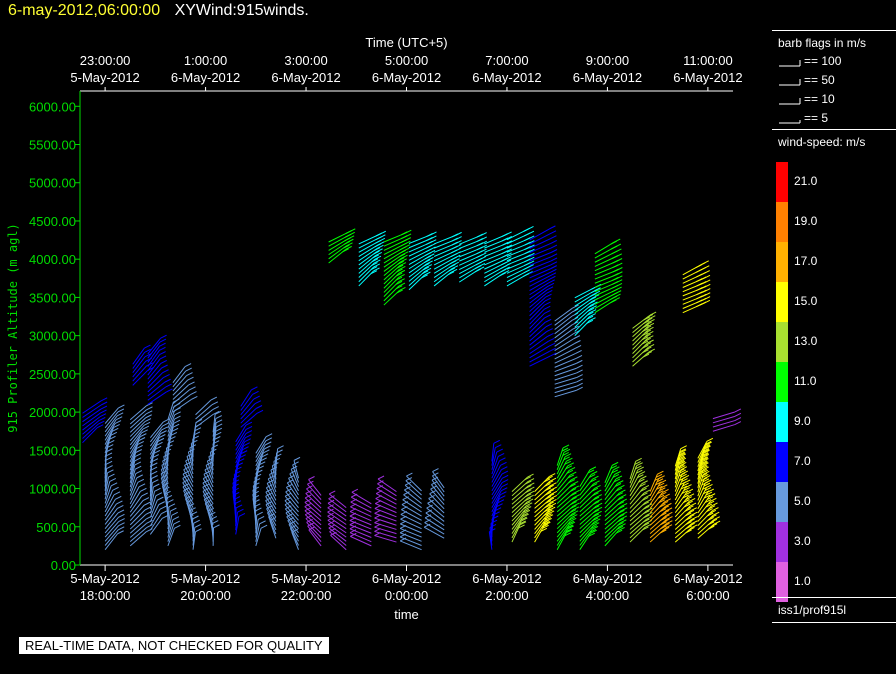  What do you see at coordinates (805, 381) in the screenshot?
I see `colorbar-label: 11.0` at bounding box center [805, 381].